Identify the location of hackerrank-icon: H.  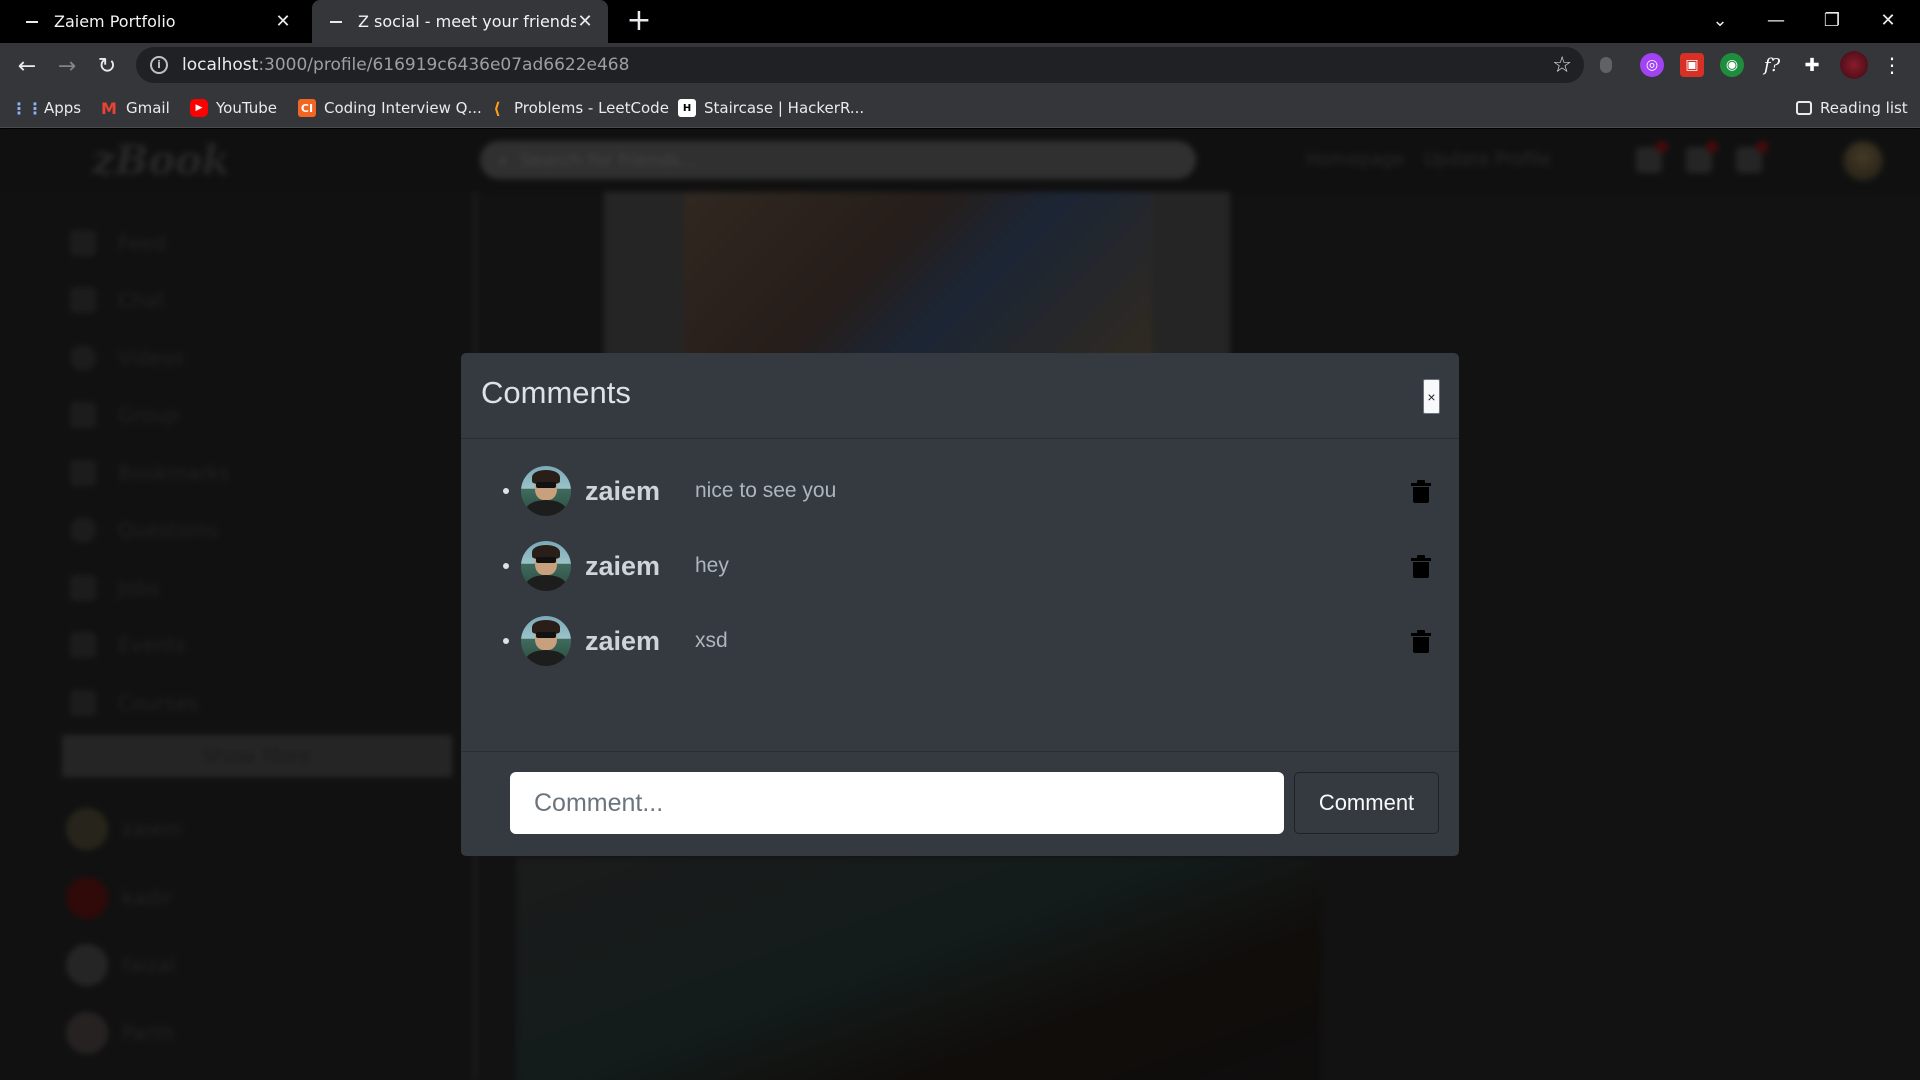
(687, 108).